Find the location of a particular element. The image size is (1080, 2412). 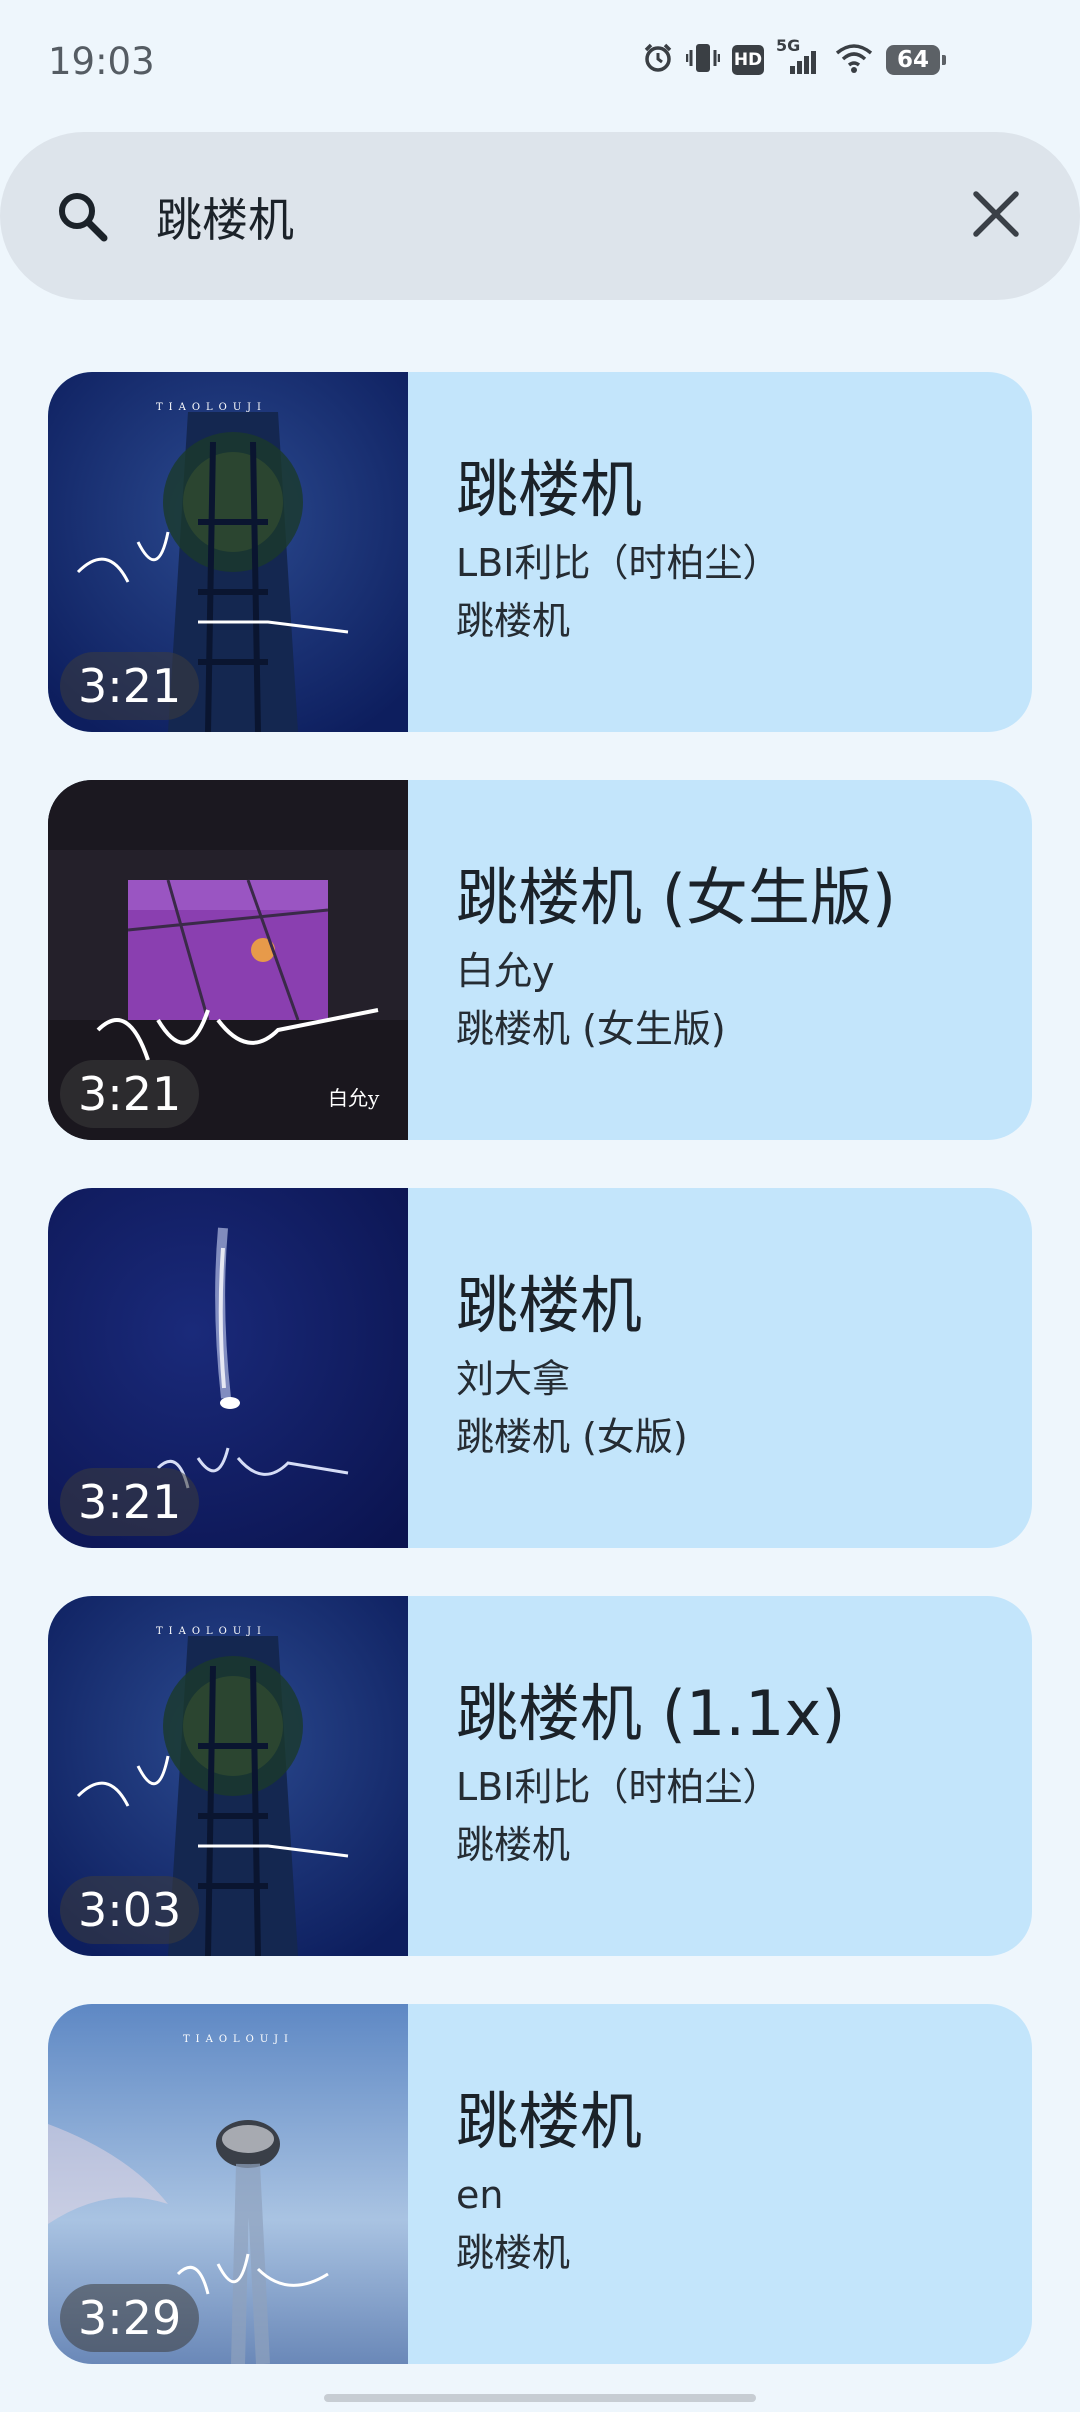

song-album: 跳楼机 (女生版) is located at coordinates (591, 1029).